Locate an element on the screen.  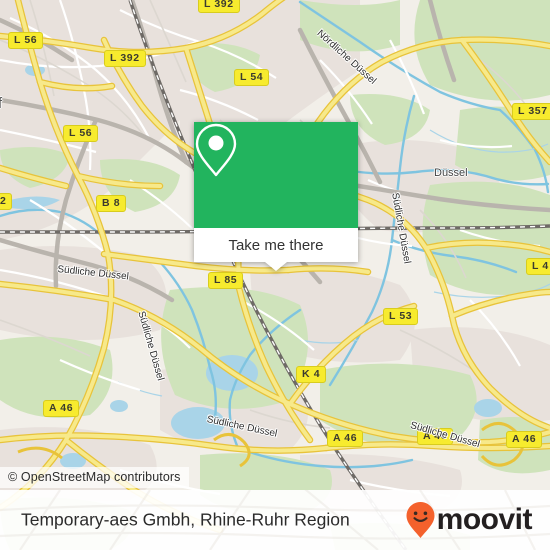
city-label: f is located at coordinates (1, 103).